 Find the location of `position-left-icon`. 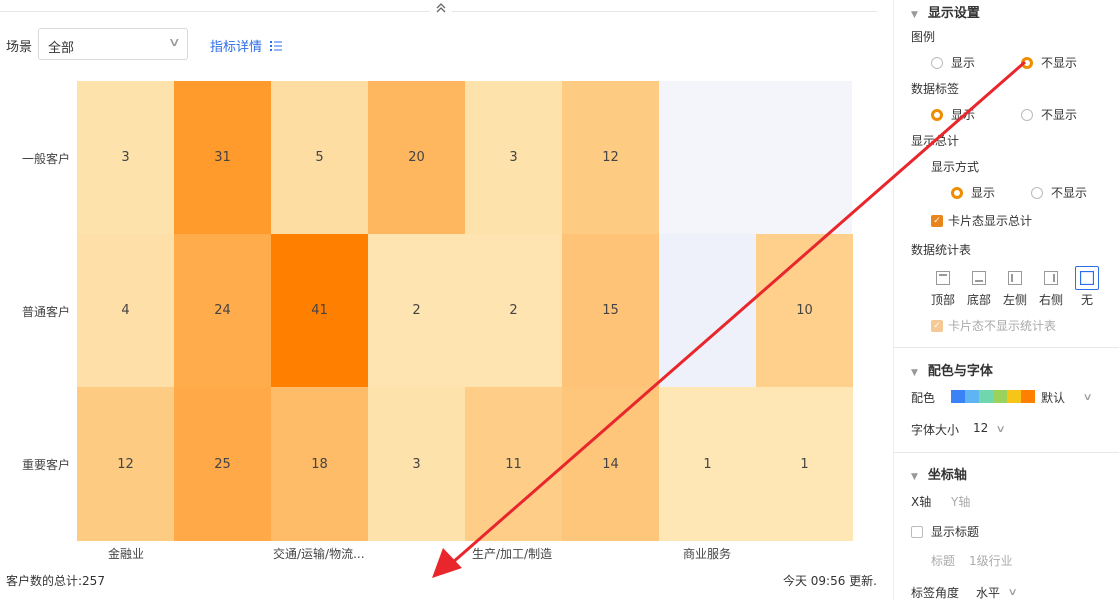

position-left-icon is located at coordinates (1015, 278).